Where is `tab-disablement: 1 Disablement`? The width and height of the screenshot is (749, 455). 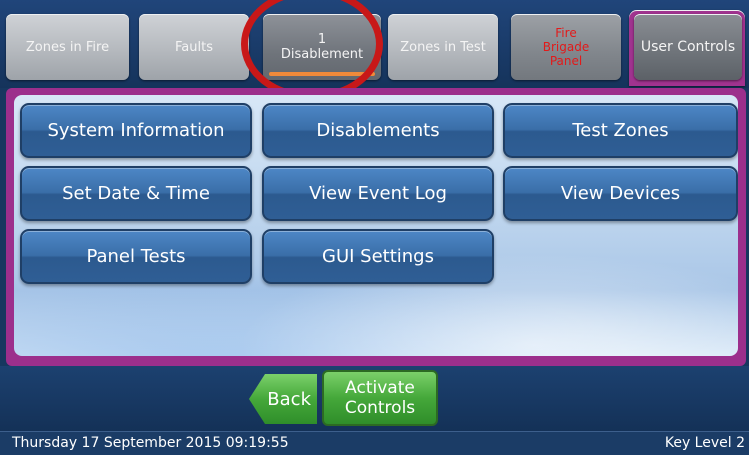
tab-disablement: 1 Disablement is located at coordinates (322, 47).